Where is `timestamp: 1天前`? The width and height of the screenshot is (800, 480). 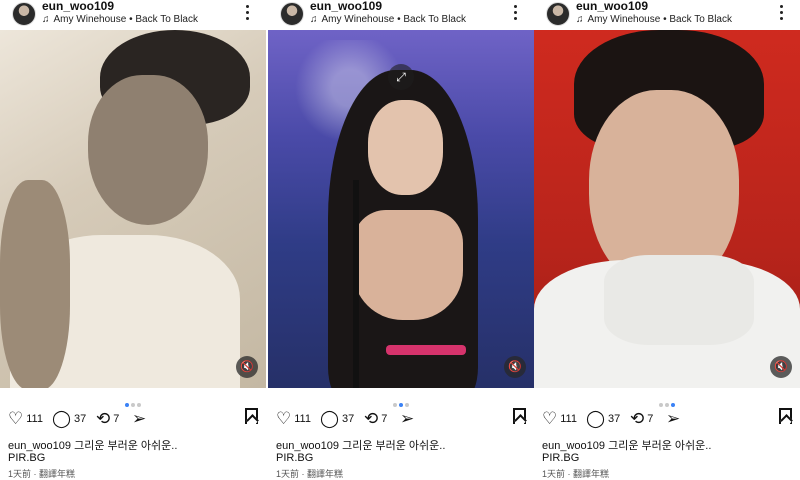
timestamp: 1天前 is located at coordinates (554, 474).